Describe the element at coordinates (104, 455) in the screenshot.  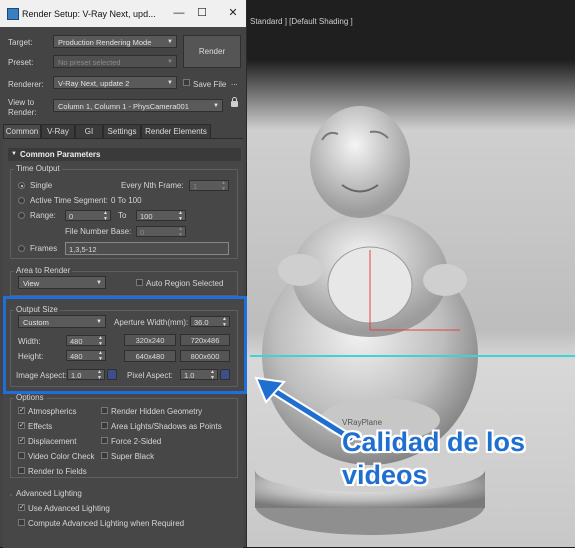
I see `super-black-checkbox` at that location.